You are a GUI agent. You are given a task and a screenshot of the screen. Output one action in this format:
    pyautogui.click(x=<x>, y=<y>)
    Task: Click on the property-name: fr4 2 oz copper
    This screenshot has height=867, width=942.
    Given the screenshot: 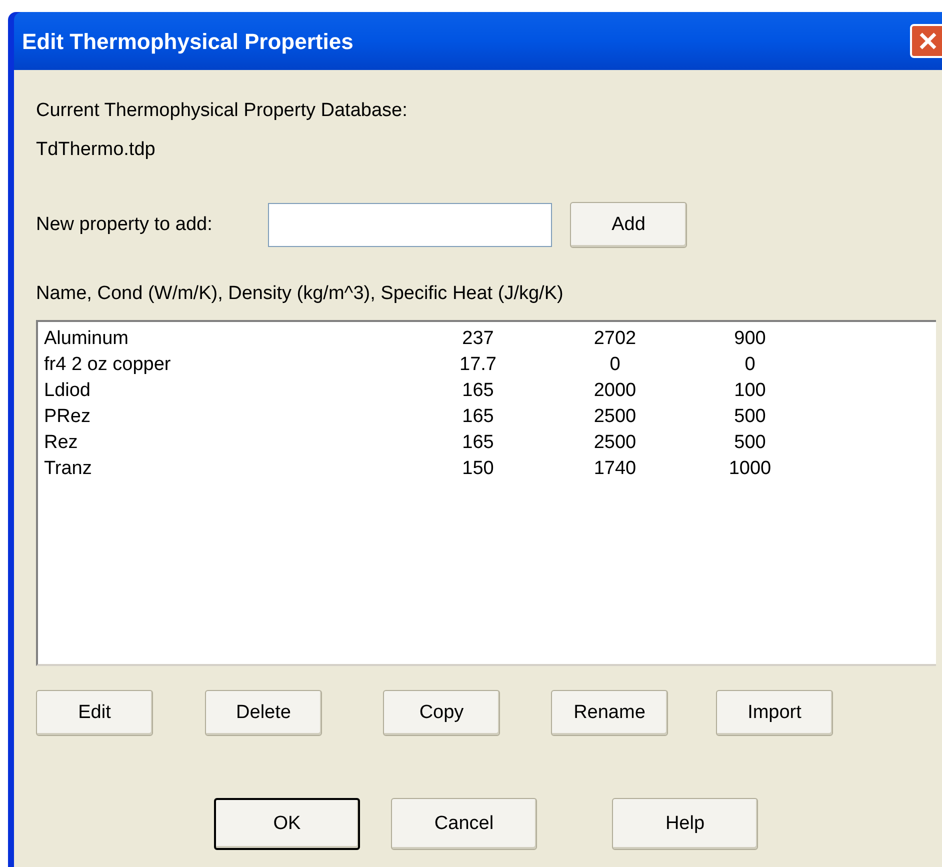 What is the action you would take?
    pyautogui.click(x=108, y=365)
    